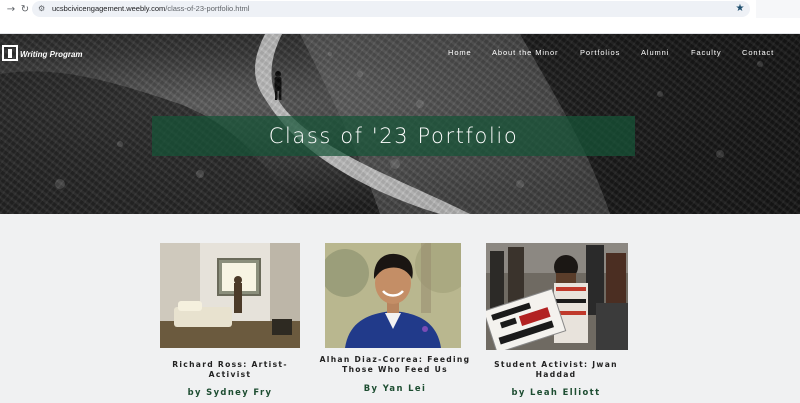  What do you see at coordinates (778, 9) in the screenshot?
I see `browser-toolbar-right` at bounding box center [778, 9].